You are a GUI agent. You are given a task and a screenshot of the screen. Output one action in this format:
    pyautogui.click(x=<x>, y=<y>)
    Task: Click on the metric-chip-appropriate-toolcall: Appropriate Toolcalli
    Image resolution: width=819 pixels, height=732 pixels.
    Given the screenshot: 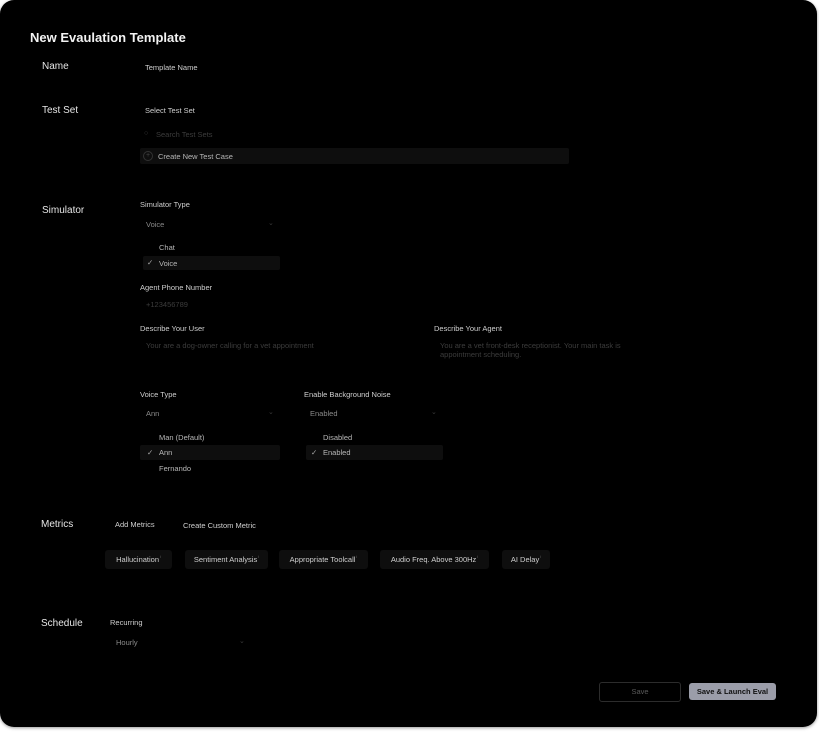 What is the action you would take?
    pyautogui.click(x=323, y=559)
    